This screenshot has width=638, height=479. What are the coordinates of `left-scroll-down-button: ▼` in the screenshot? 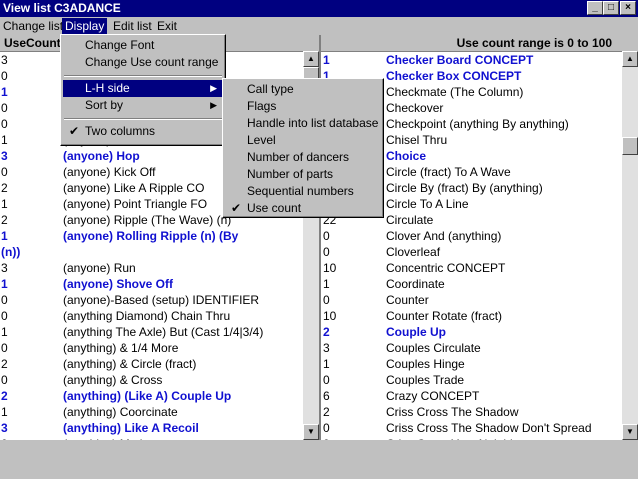 It's located at (311, 432).